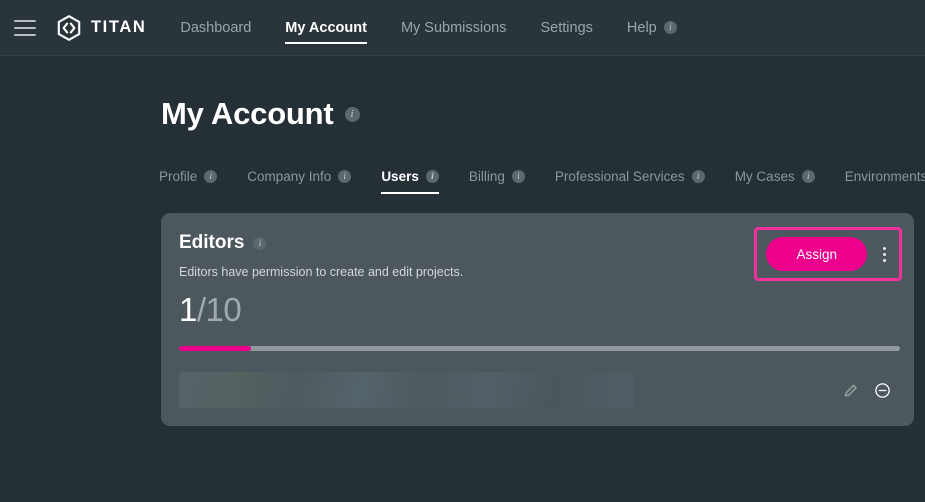 This screenshot has height=502, width=925. I want to click on tab-billing: Billing i, so click(497, 181).